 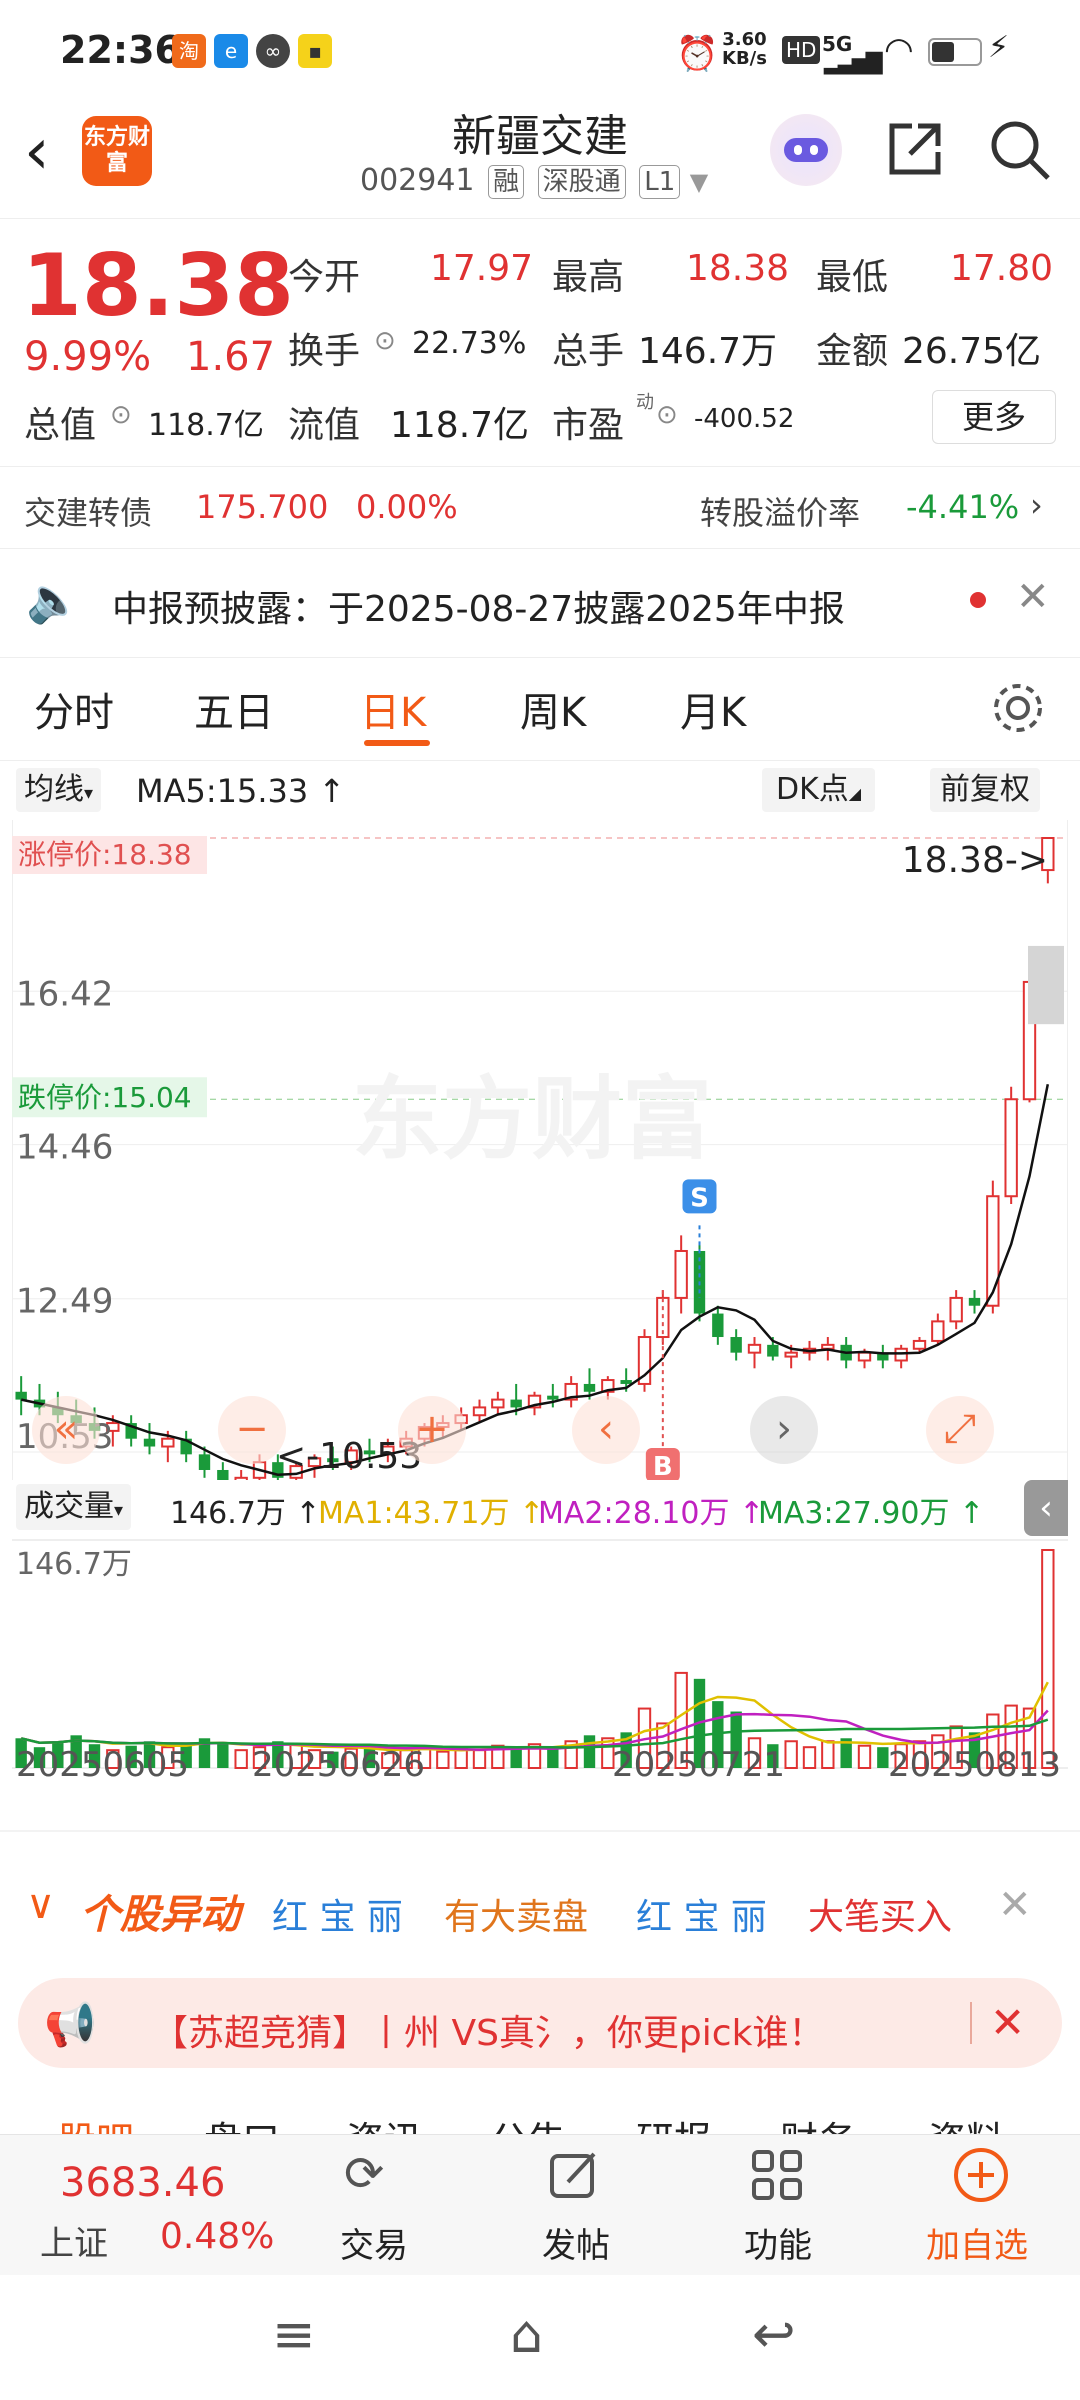 I want to click on more-quote-button: 更多, so click(x=994, y=417).